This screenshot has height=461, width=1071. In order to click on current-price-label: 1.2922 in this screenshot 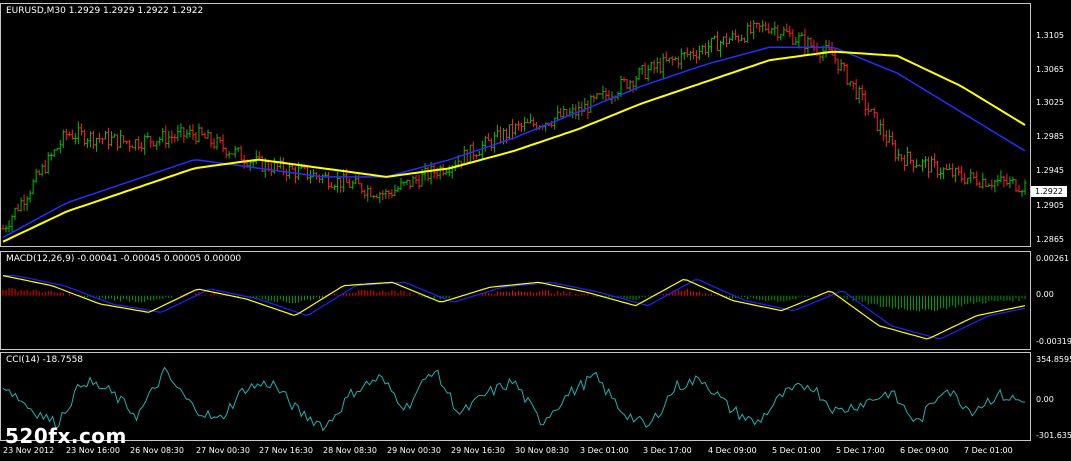, I will do `click(1049, 191)`.